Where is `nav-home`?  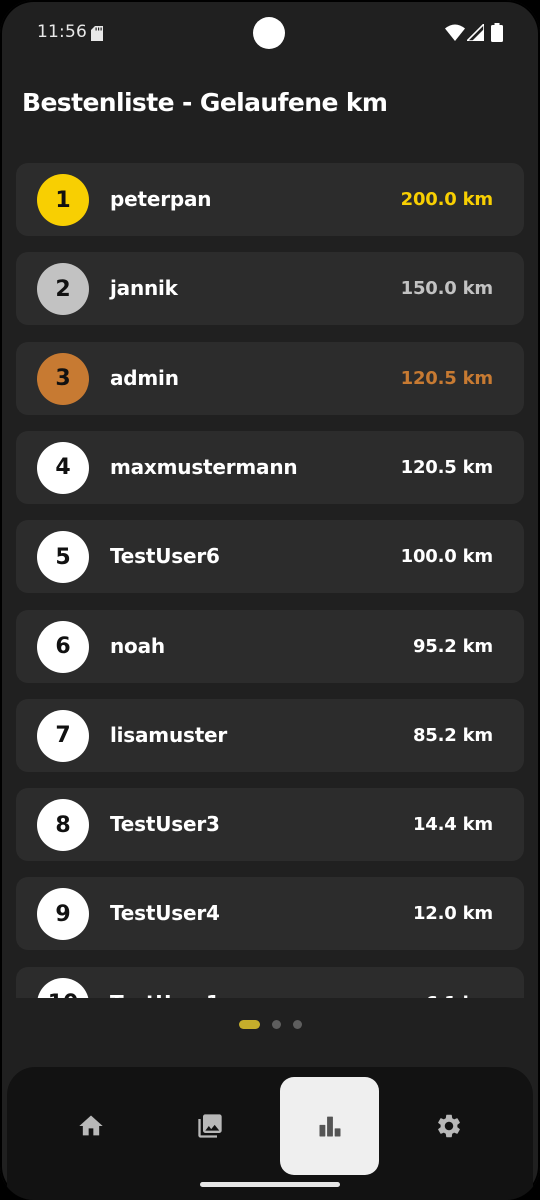
nav-home is located at coordinates (90, 1126).